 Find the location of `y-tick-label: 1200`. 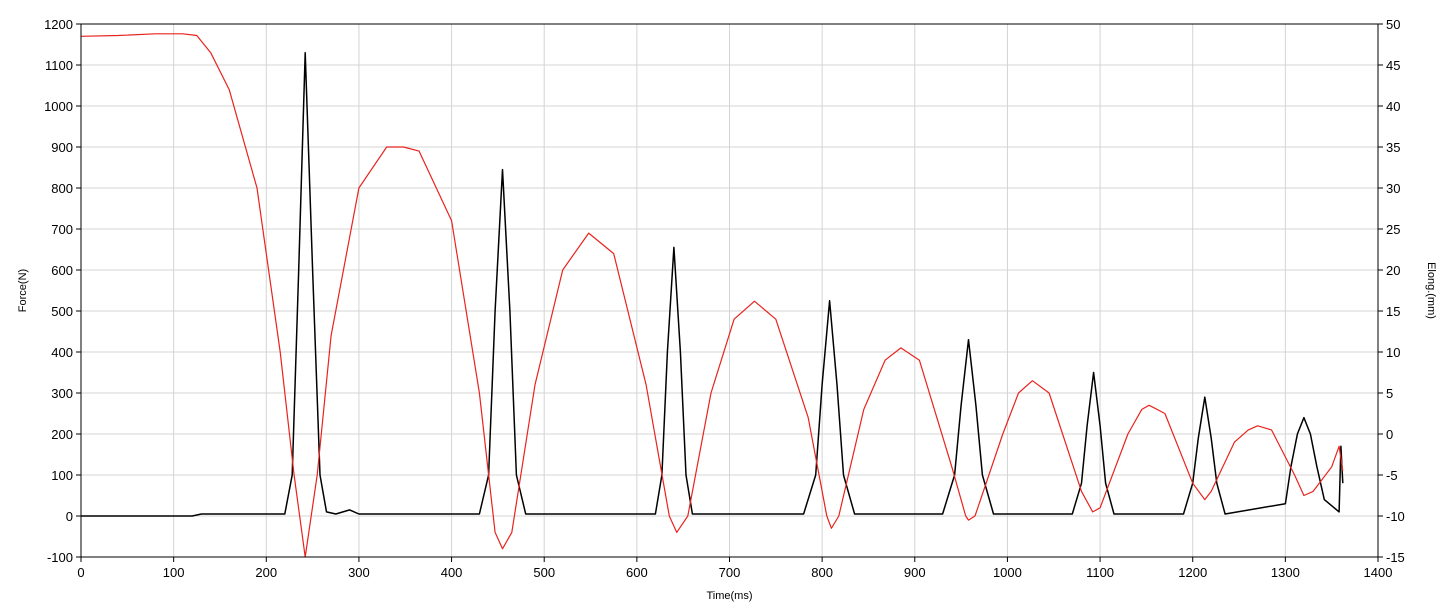

y-tick-label: 1200 is located at coordinates (58, 24).